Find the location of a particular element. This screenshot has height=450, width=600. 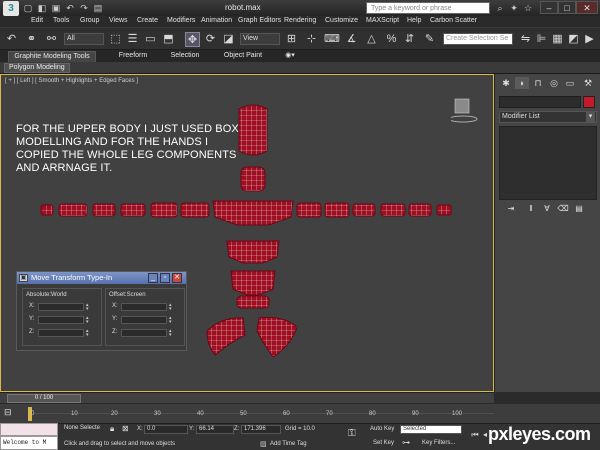

tab-object-paint: Object Paint is located at coordinates (243, 56).